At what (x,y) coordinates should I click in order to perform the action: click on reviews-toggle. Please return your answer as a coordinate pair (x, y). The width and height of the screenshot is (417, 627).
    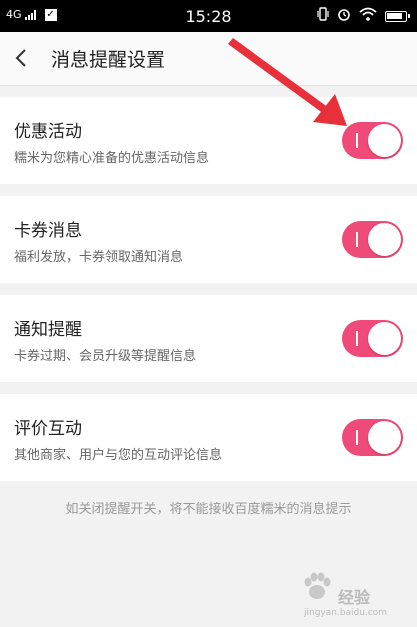
    Looking at the image, I should click on (372, 437).